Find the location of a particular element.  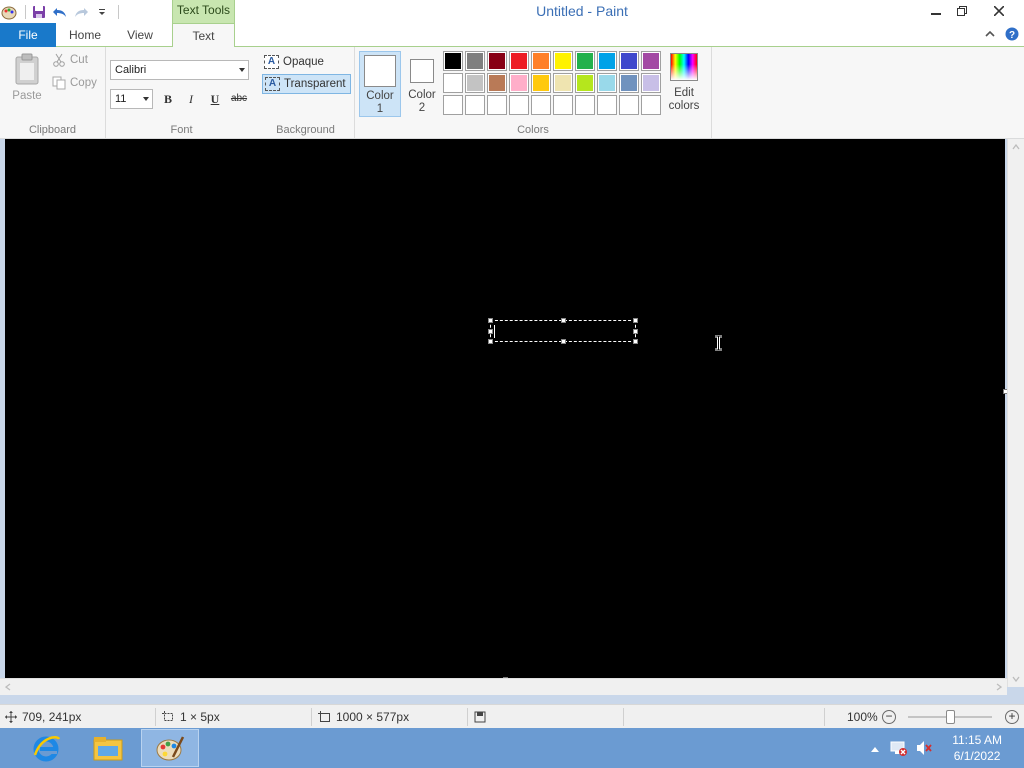

redo-icon is located at coordinates (81, 12).